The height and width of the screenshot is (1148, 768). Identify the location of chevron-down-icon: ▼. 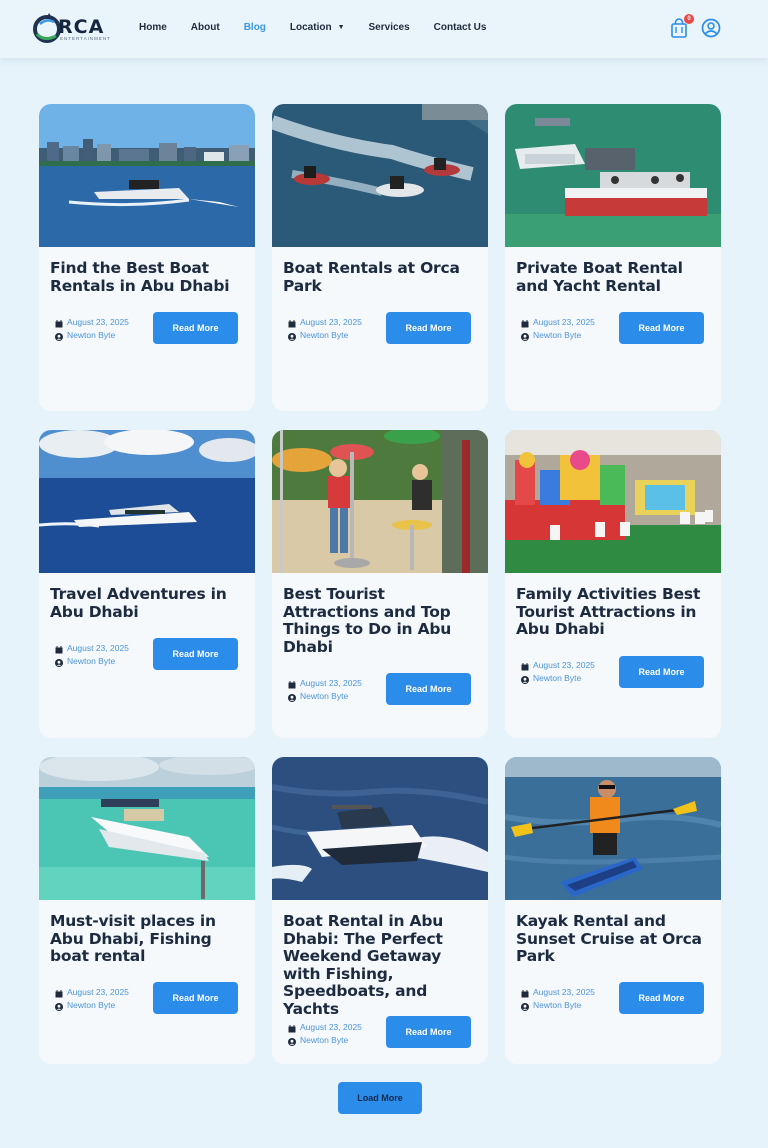
(341, 27).